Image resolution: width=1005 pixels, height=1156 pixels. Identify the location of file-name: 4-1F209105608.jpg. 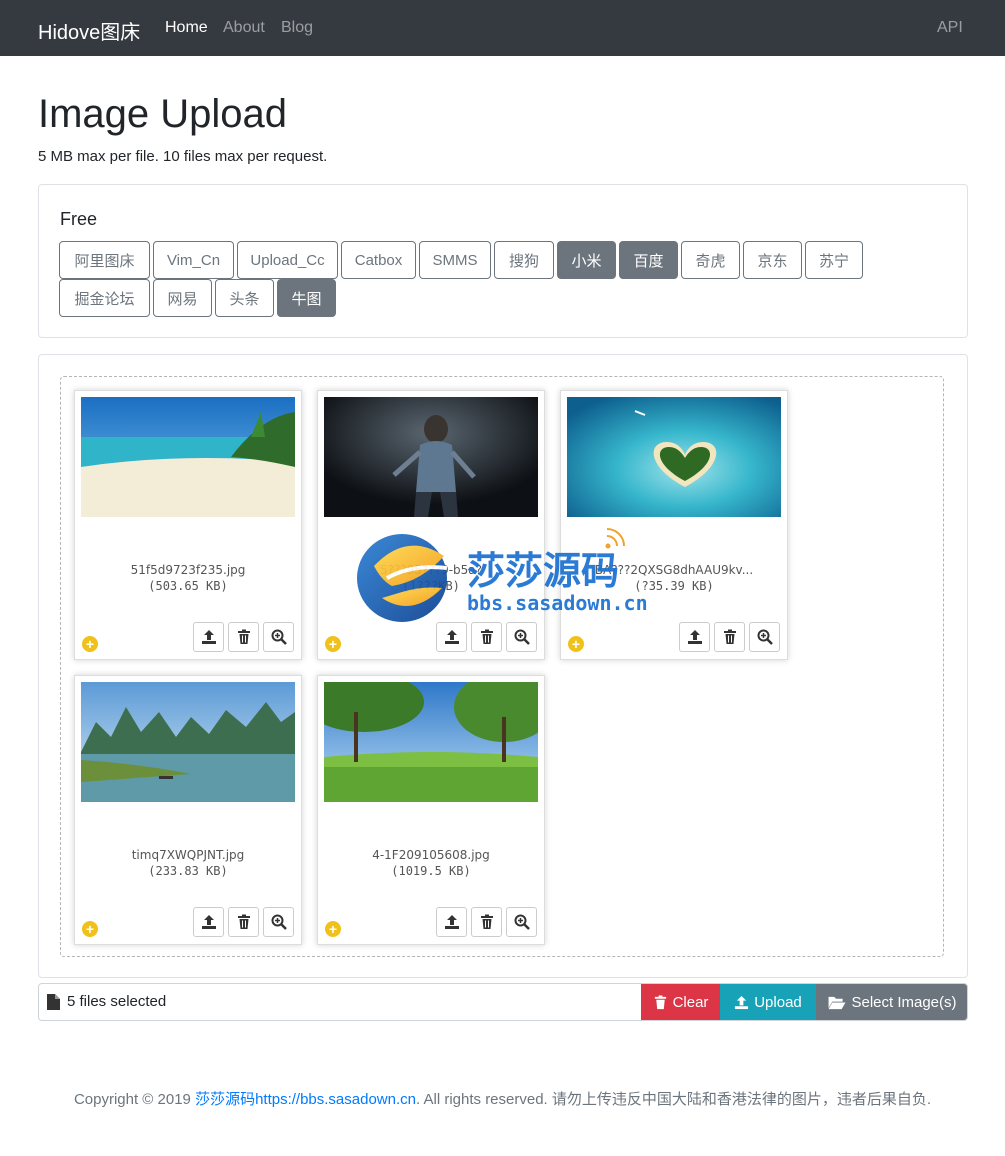
(431, 855).